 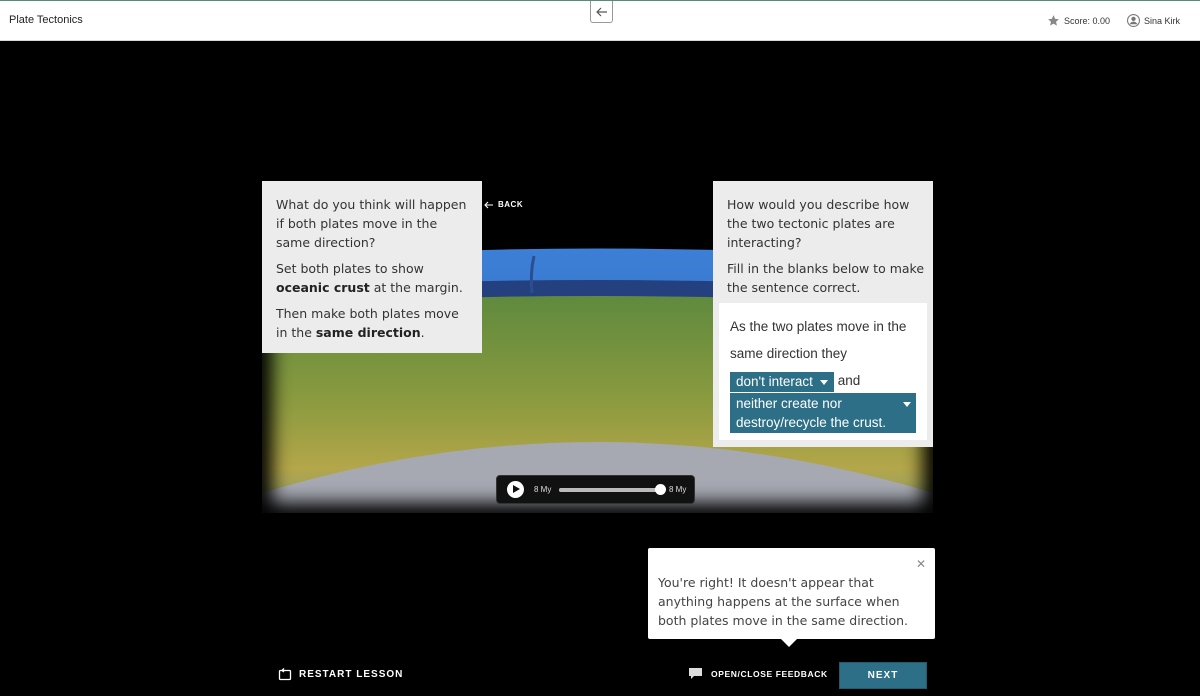 What do you see at coordinates (660, 489) in the screenshot?
I see `timeline-handle` at bounding box center [660, 489].